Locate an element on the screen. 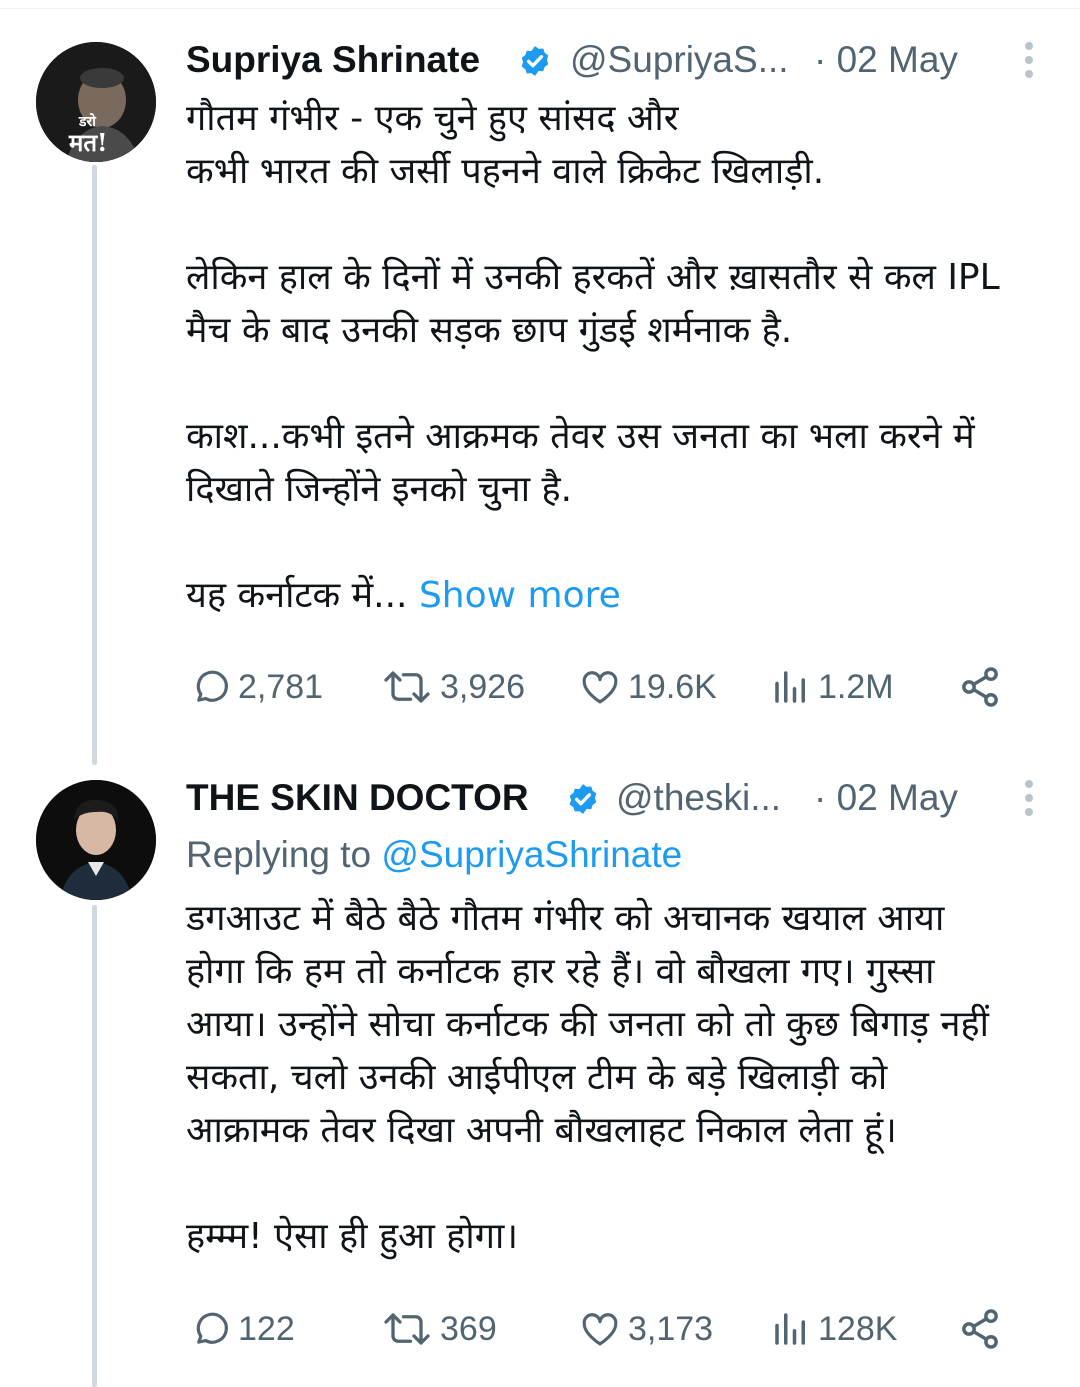  tweet-header: Supriya Shrinate @SupriyaS... · 02 May is located at coordinates (621, 60).